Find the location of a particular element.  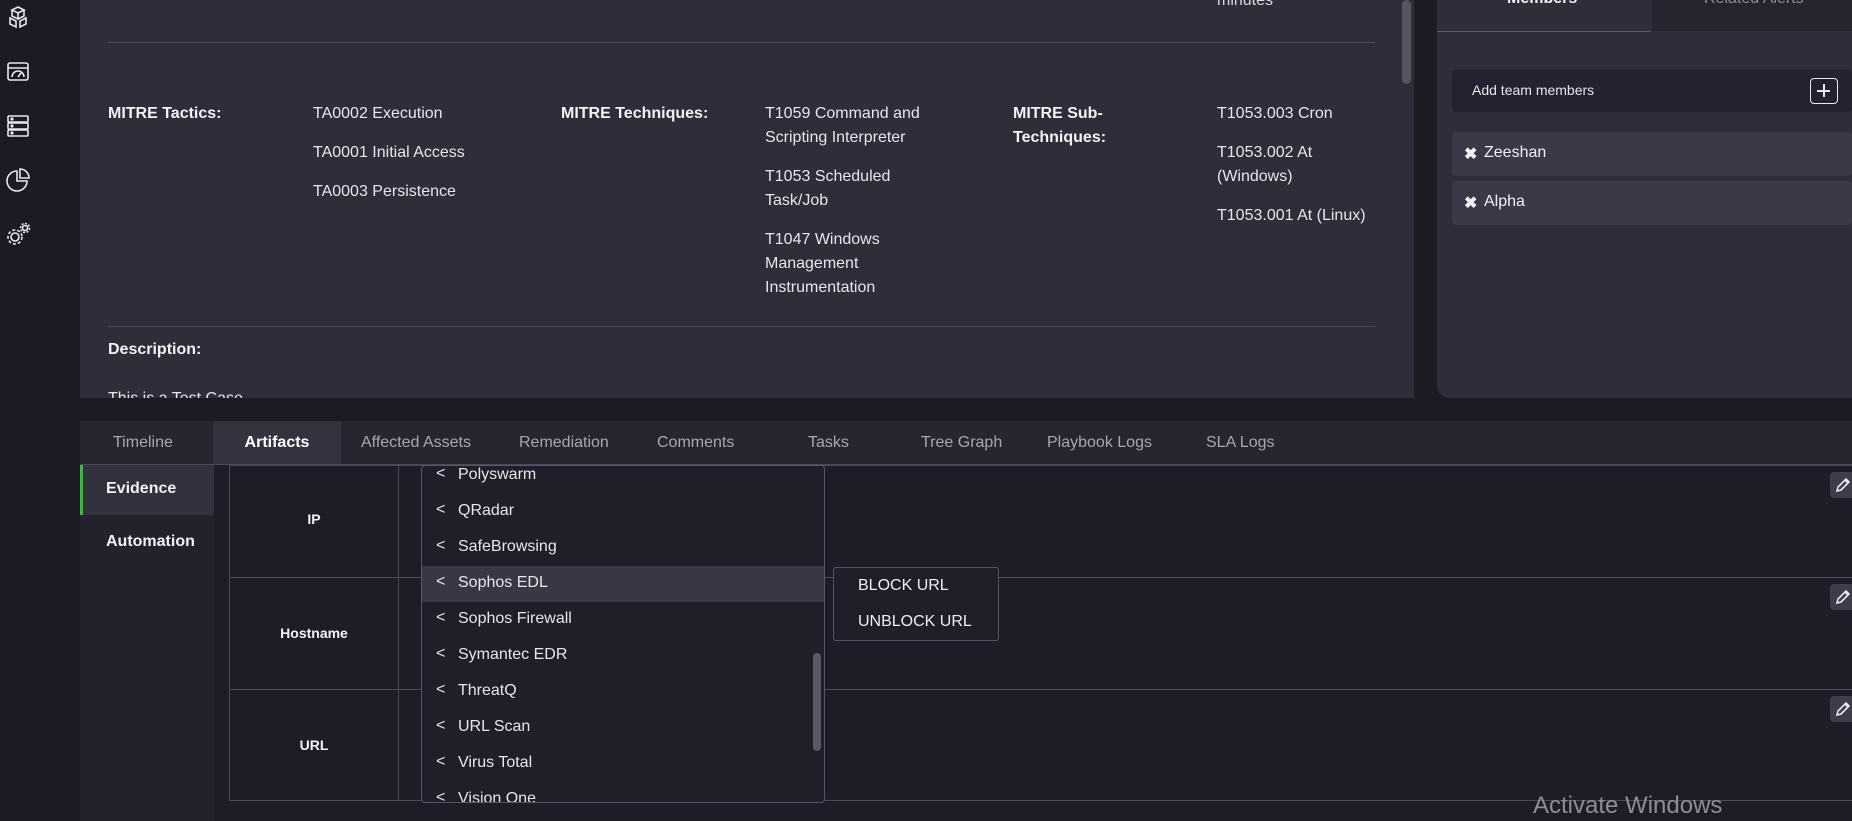

mitre-tactic-item: TA0001 Initial Access is located at coordinates (389, 152).